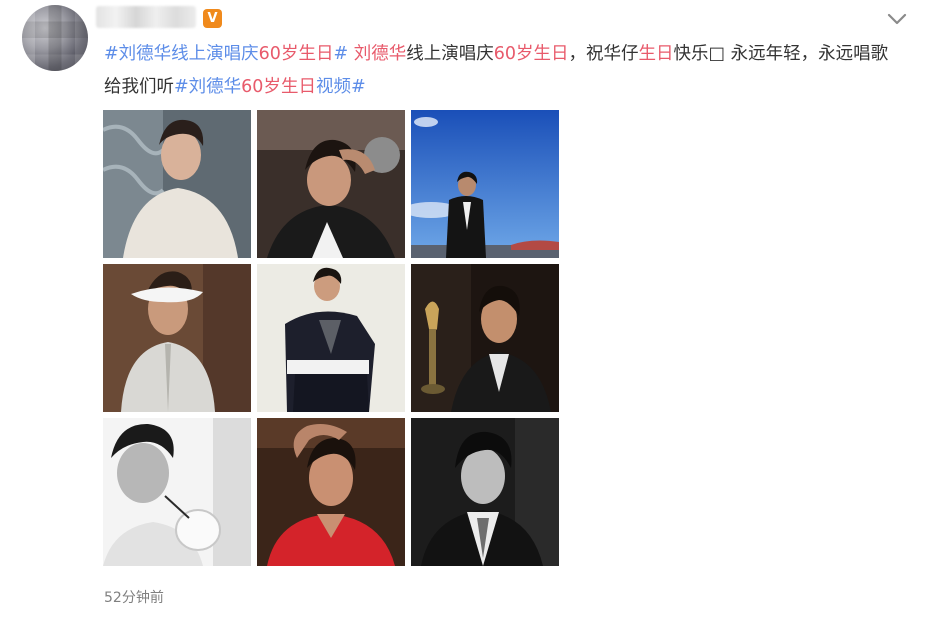 Image resolution: width=942 pixels, height=635 pixels. I want to click on topic-hash: #, so click(111, 54).